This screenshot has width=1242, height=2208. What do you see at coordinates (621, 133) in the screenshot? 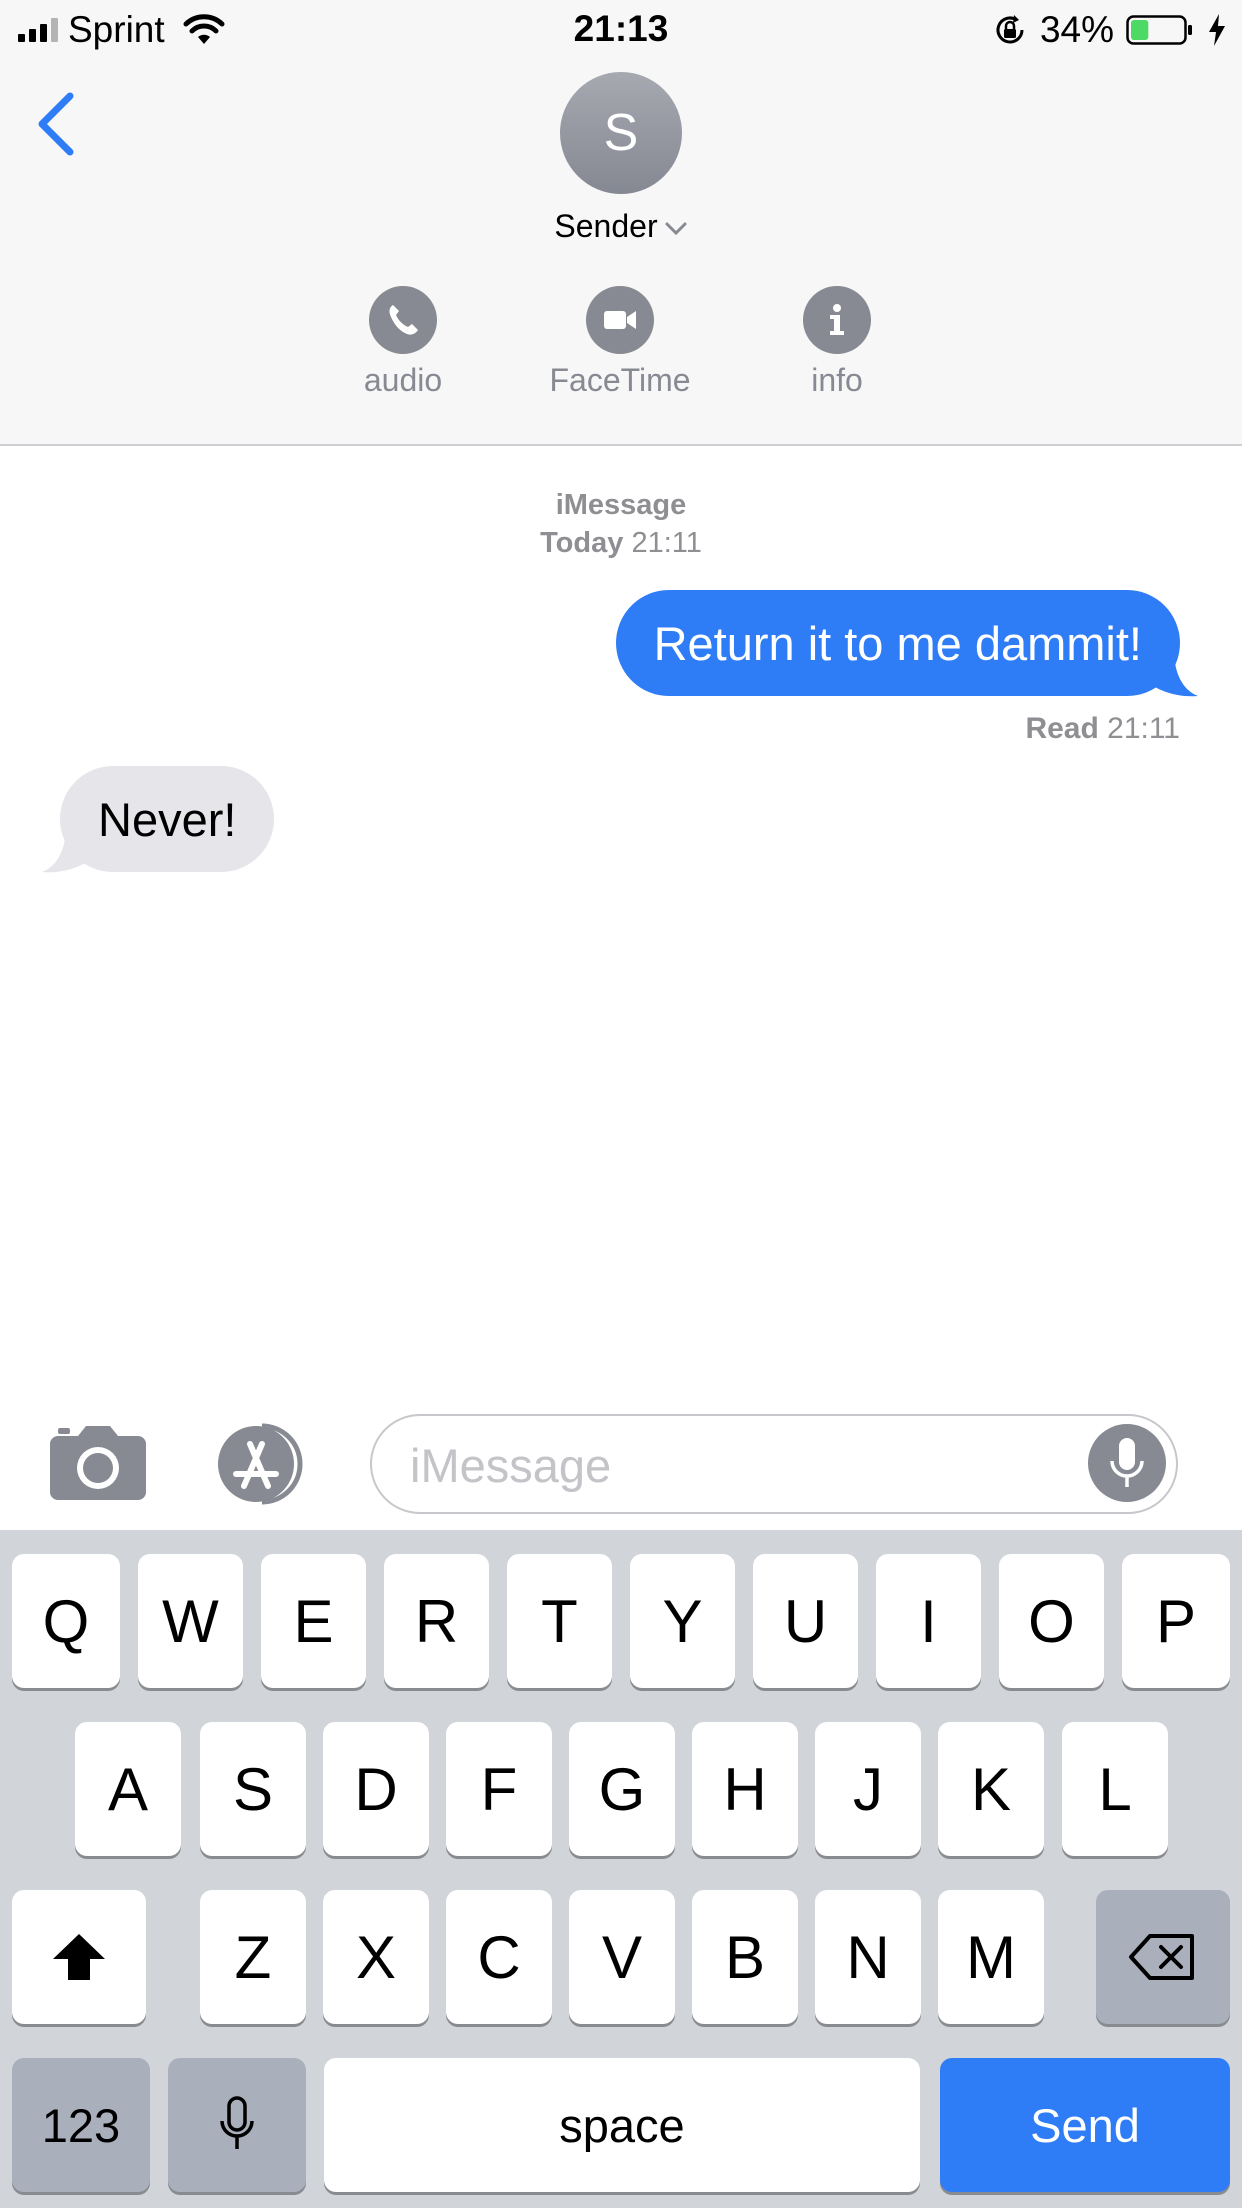
I see `contact-avatar: S` at bounding box center [621, 133].